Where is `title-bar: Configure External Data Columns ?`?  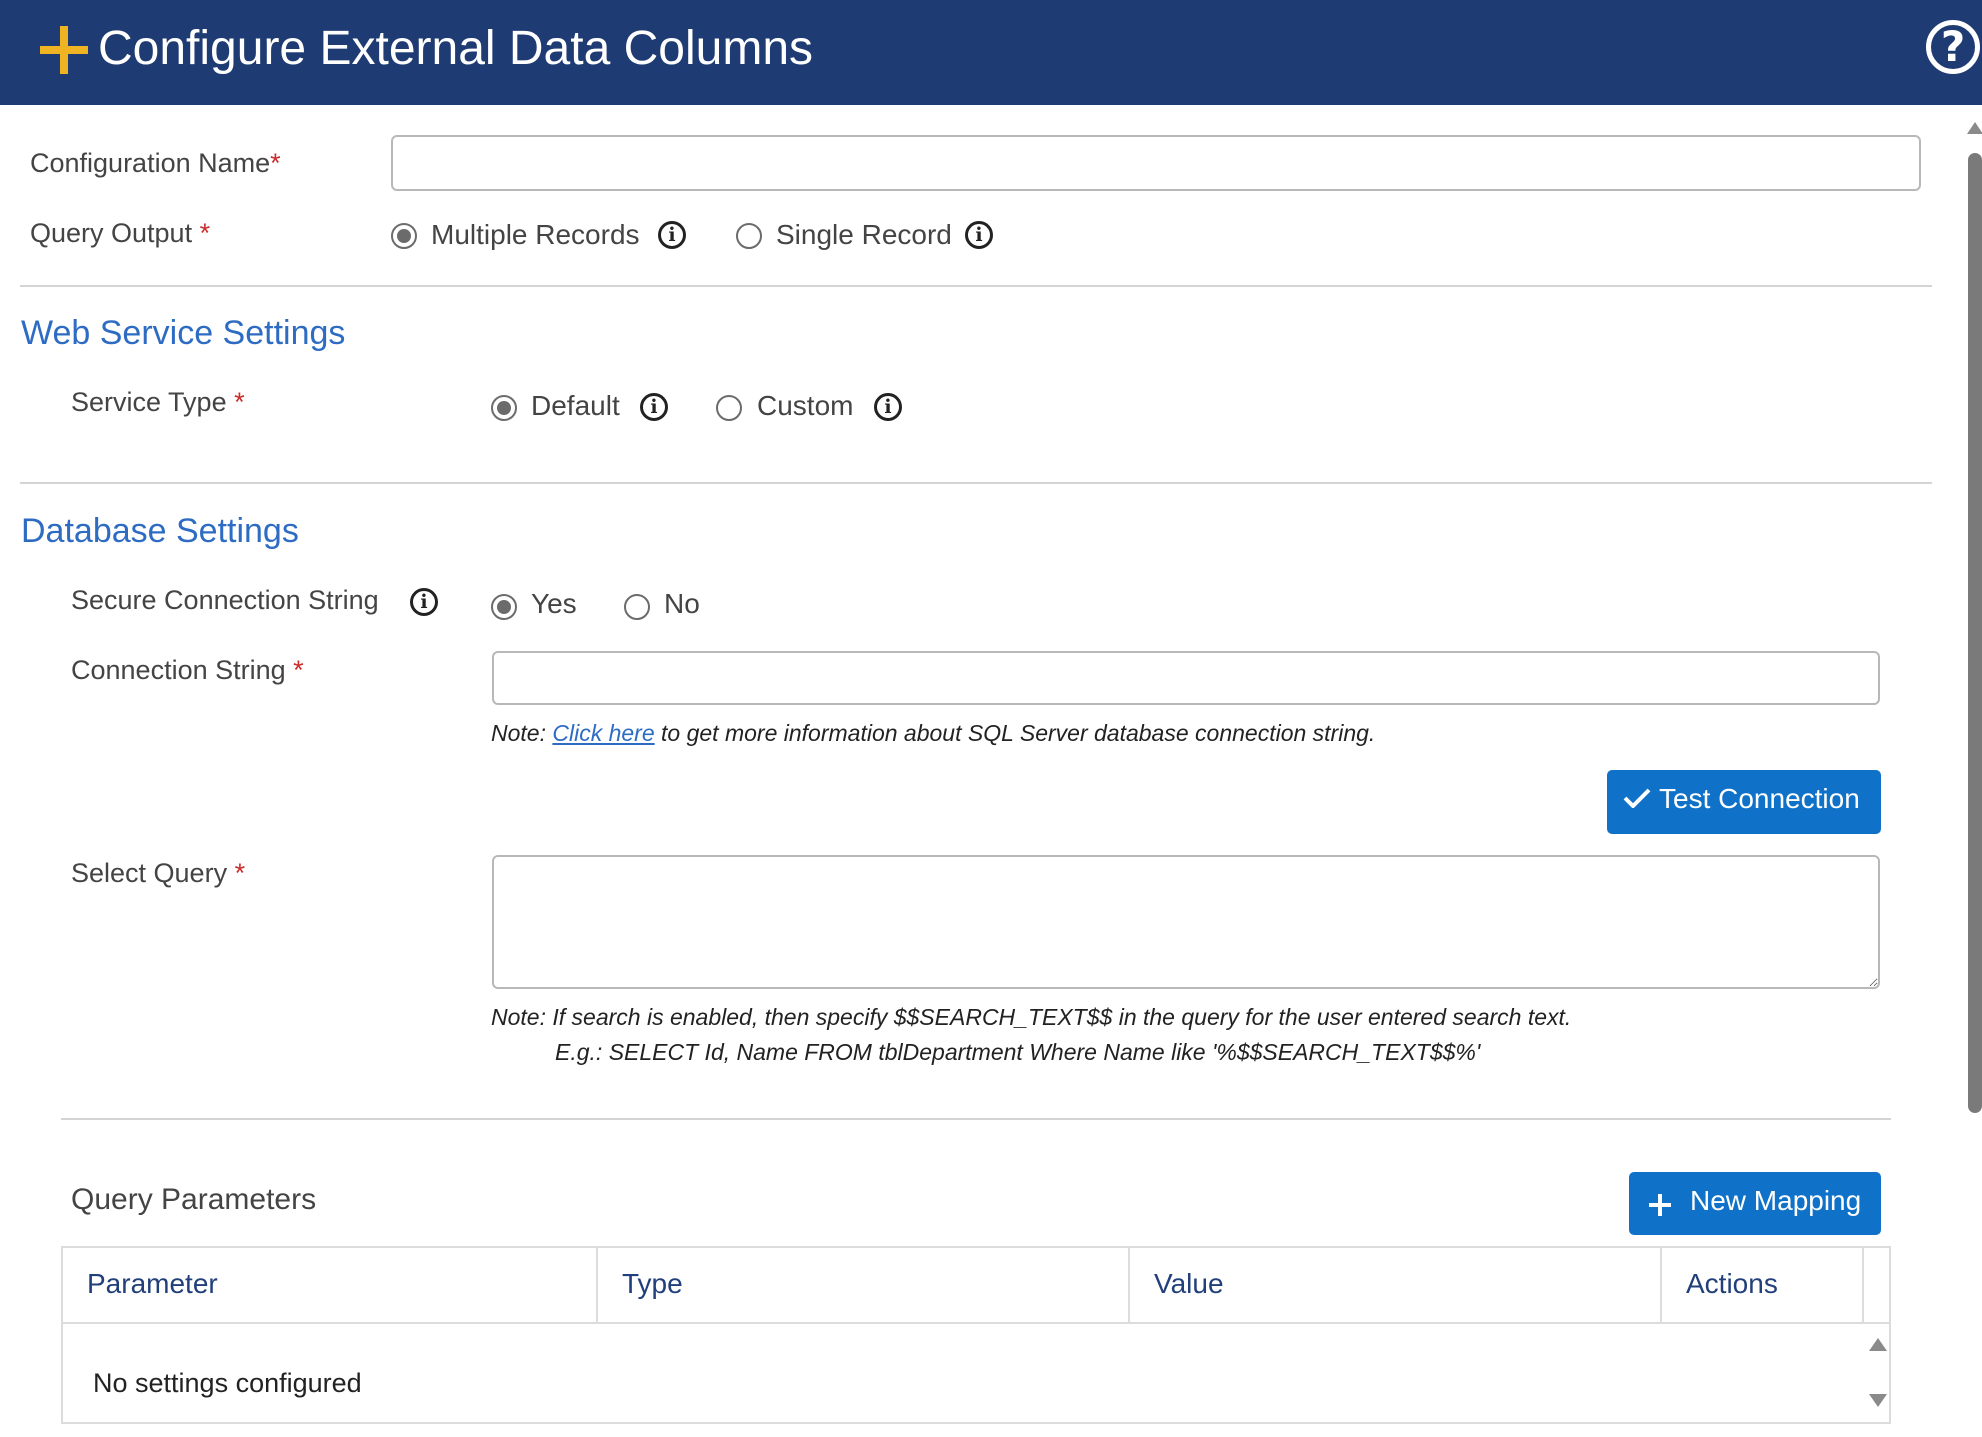 title-bar: Configure External Data Columns ? is located at coordinates (991, 52).